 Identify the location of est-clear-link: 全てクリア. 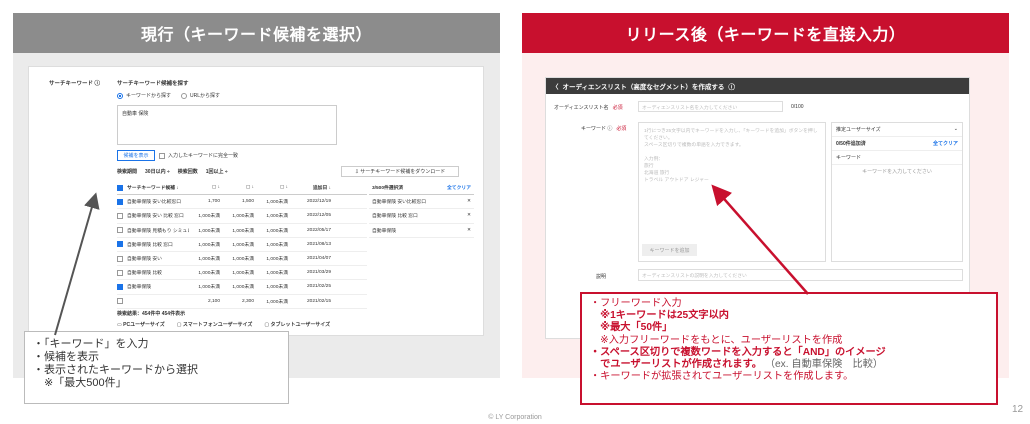
(945, 143).